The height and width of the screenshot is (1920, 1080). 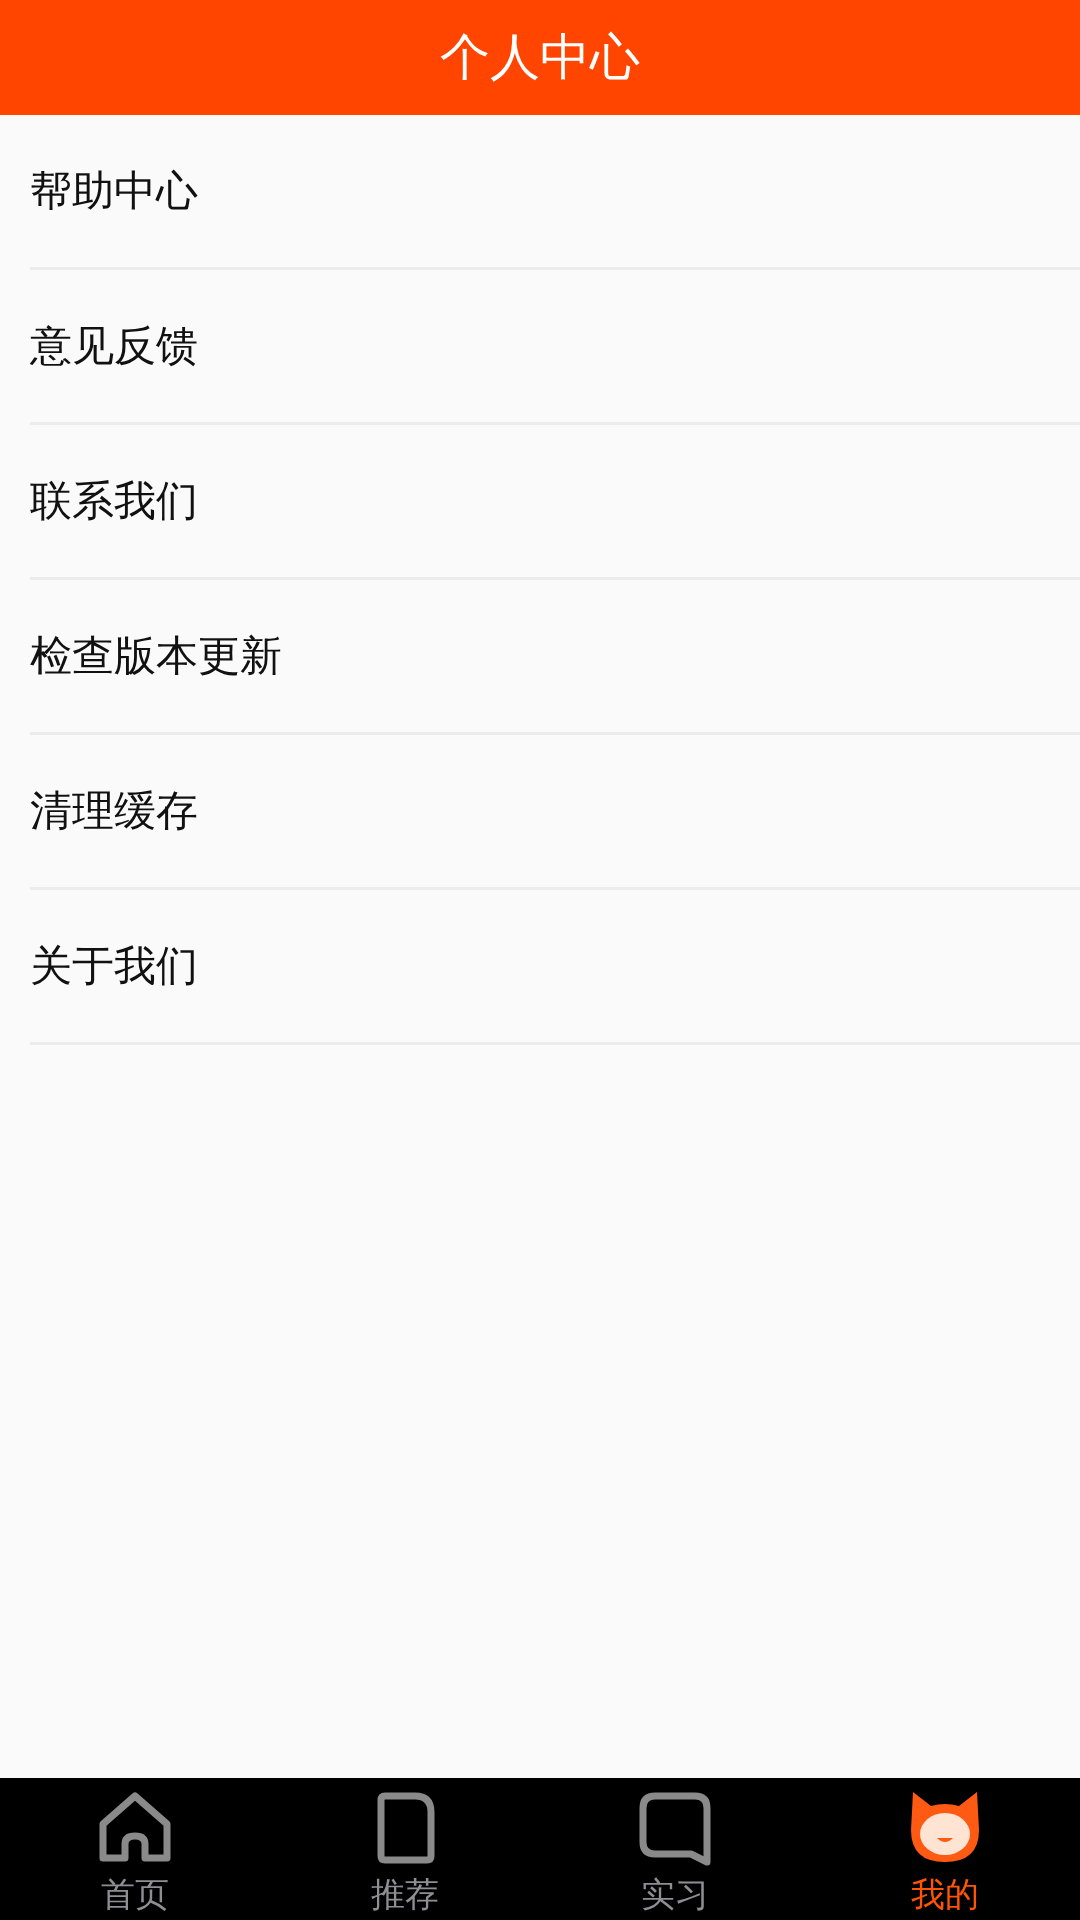 What do you see at coordinates (555, 192) in the screenshot?
I see `menu-item: 帮助中心` at bounding box center [555, 192].